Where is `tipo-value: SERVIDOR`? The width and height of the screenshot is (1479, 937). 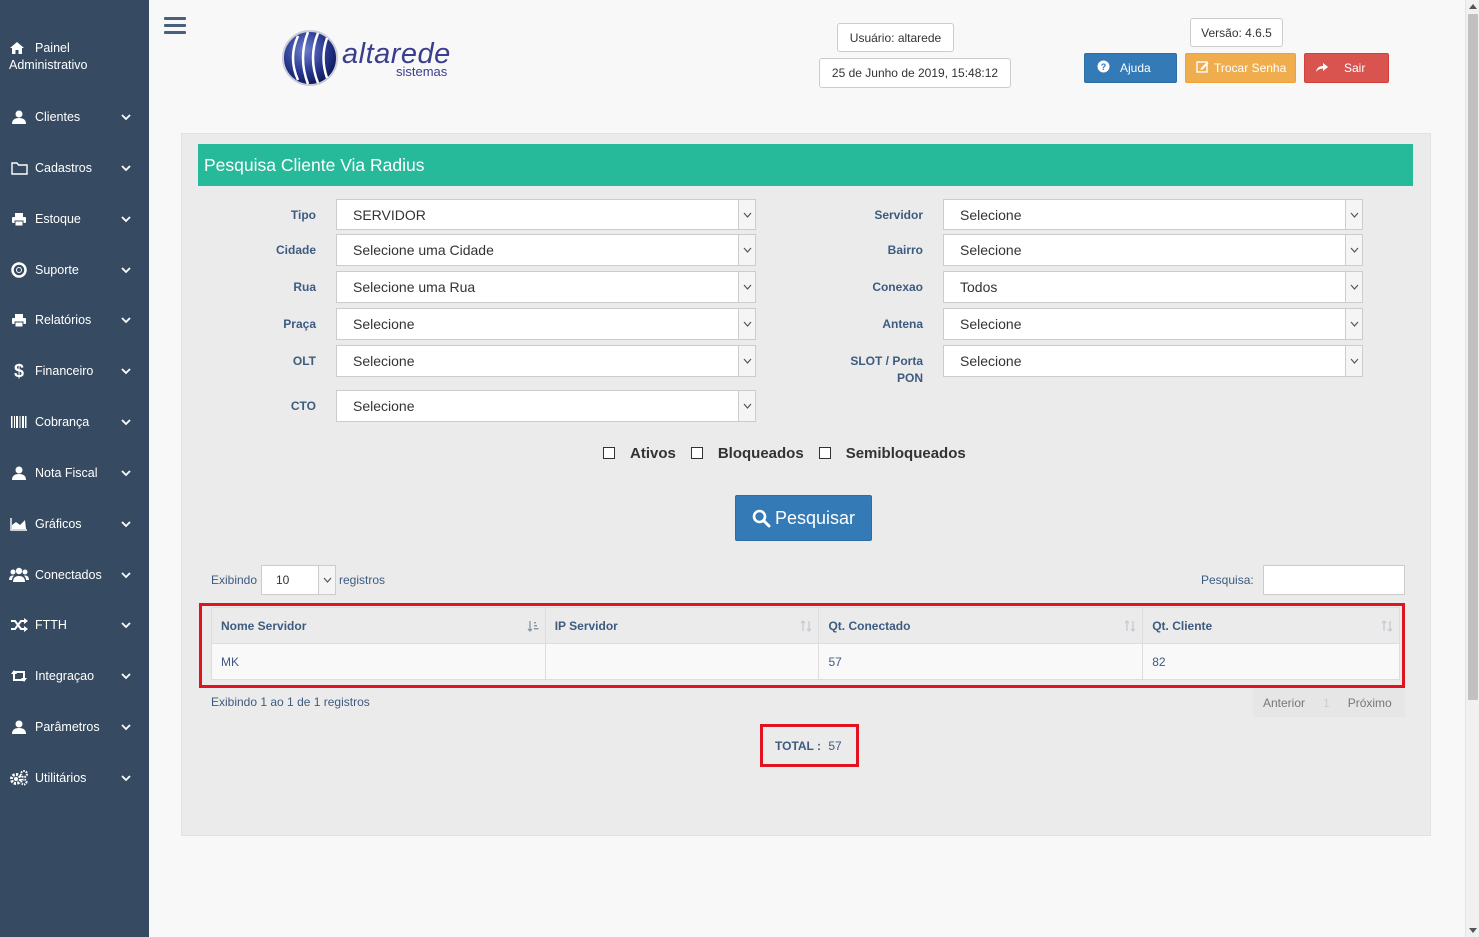 tipo-value: SERVIDOR is located at coordinates (389, 214).